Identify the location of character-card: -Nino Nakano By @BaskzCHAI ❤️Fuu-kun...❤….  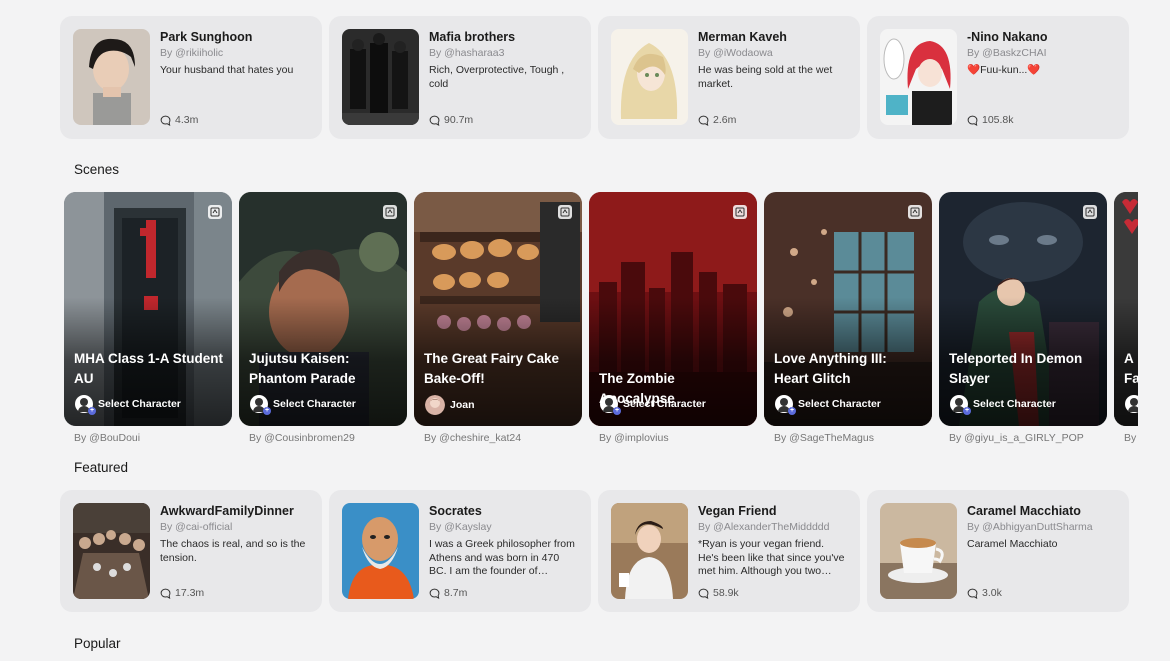
(998, 77).